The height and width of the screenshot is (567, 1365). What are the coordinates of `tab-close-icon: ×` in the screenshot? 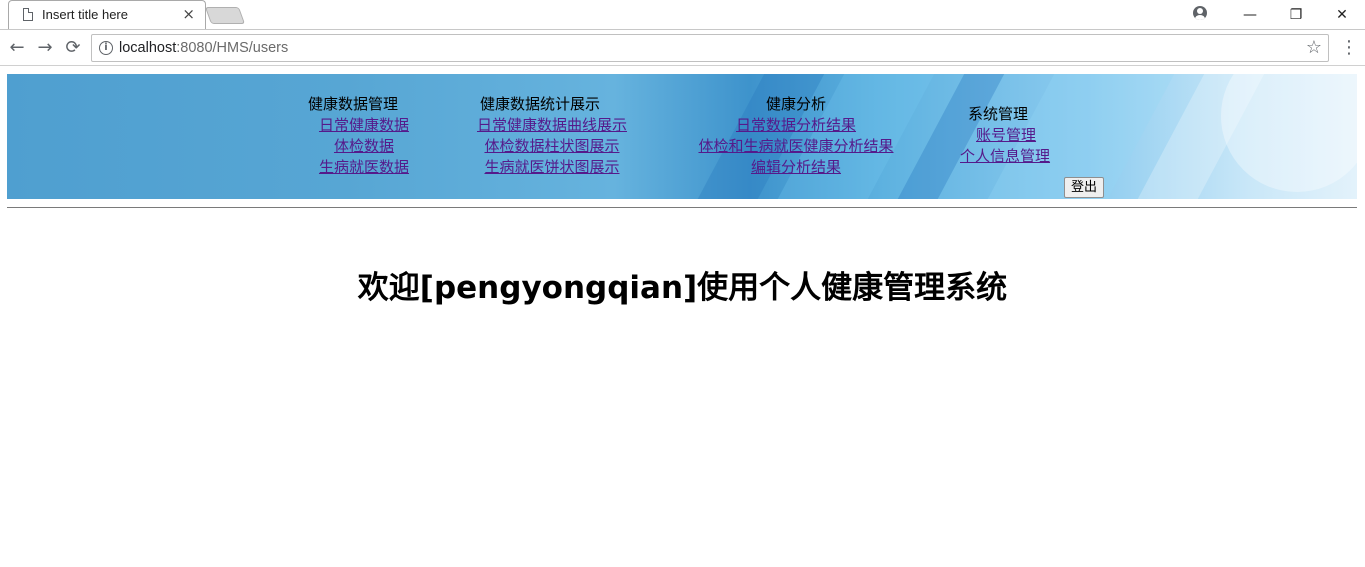 It's located at (188, 14).